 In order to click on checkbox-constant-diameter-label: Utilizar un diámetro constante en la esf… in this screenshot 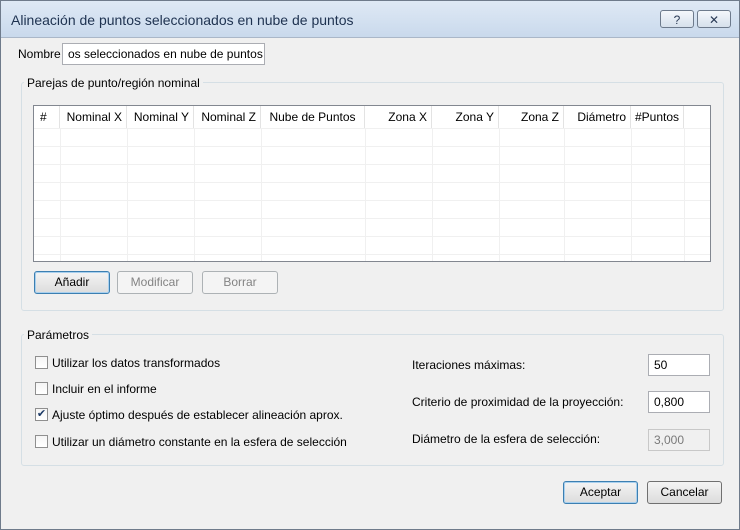, I will do `click(199, 442)`.